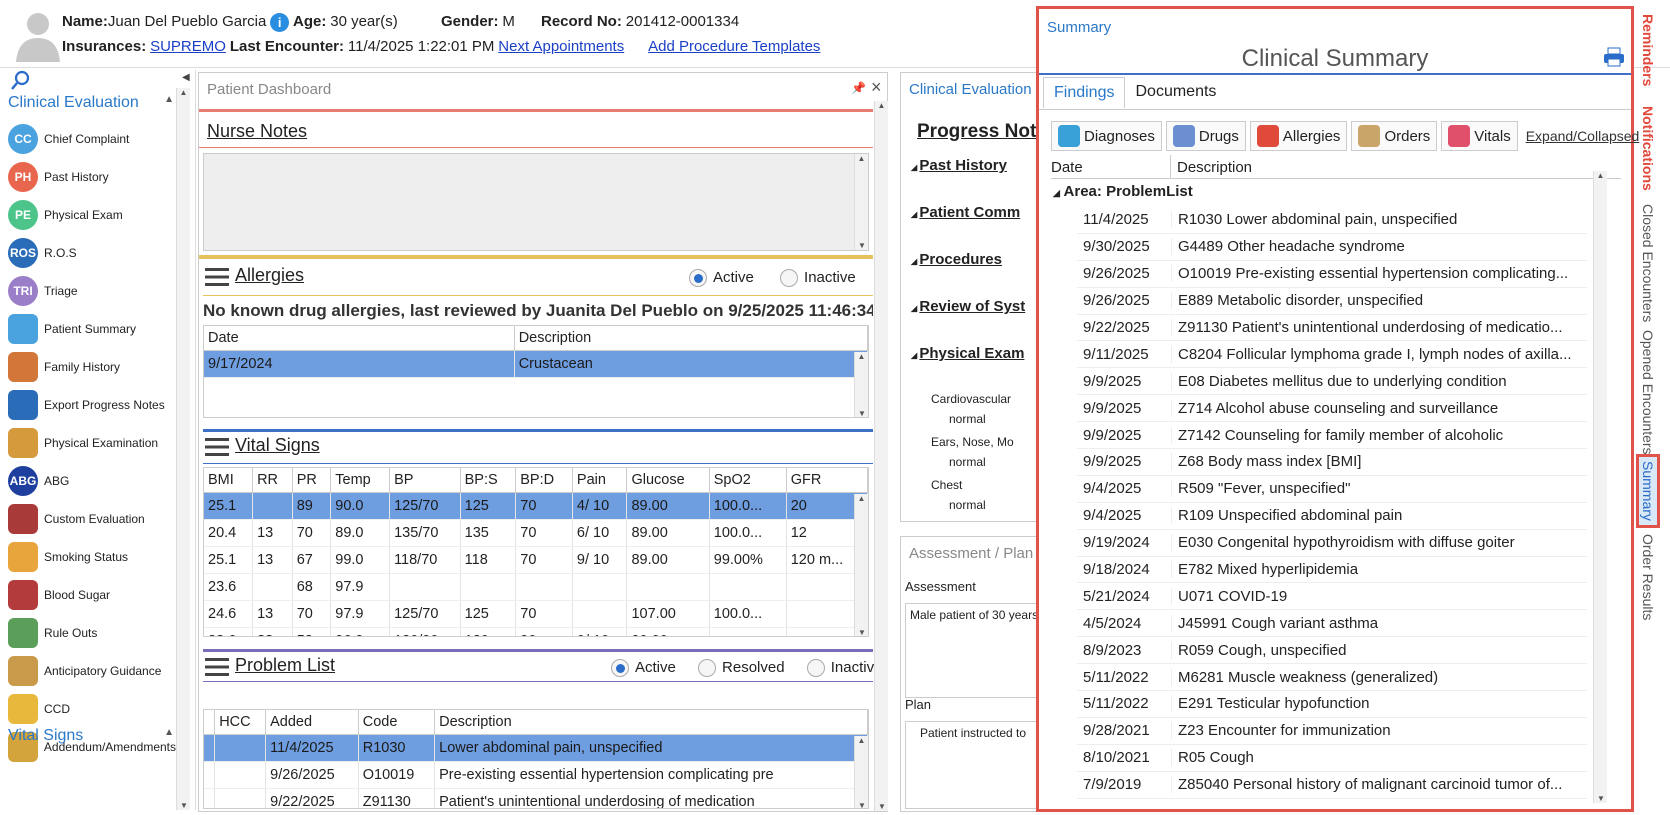  Describe the element at coordinates (1648, 148) in the screenshot. I see `tab-notifications: Notifications` at that location.